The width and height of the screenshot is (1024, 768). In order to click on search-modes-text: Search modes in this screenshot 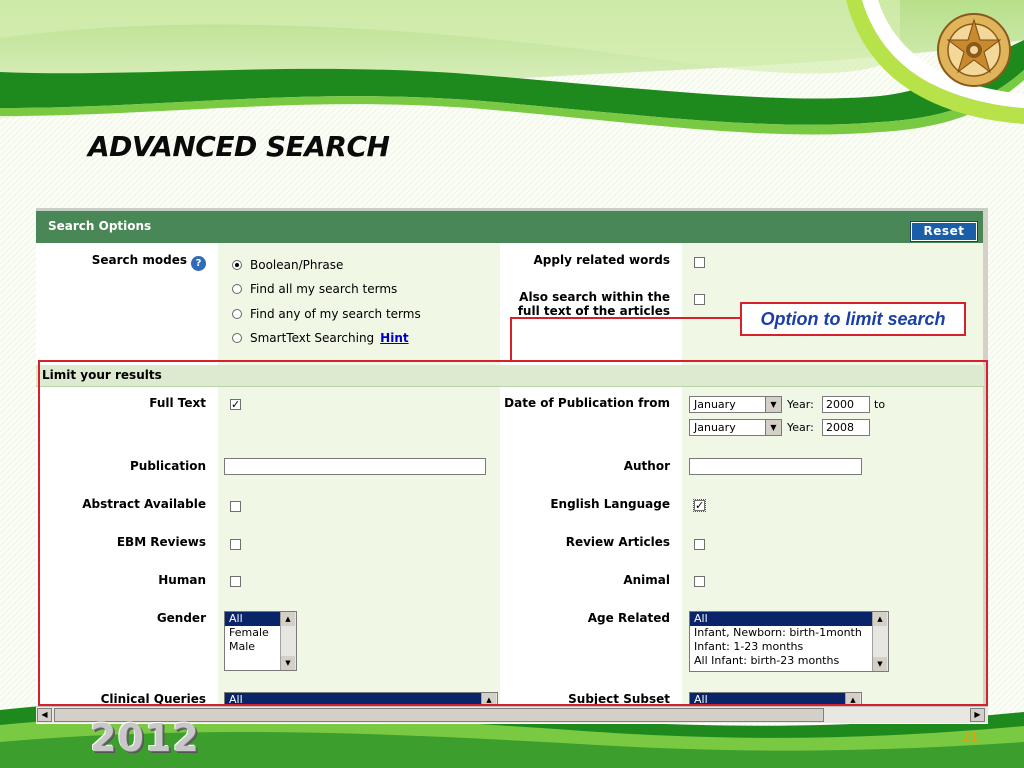, I will do `click(139, 260)`.